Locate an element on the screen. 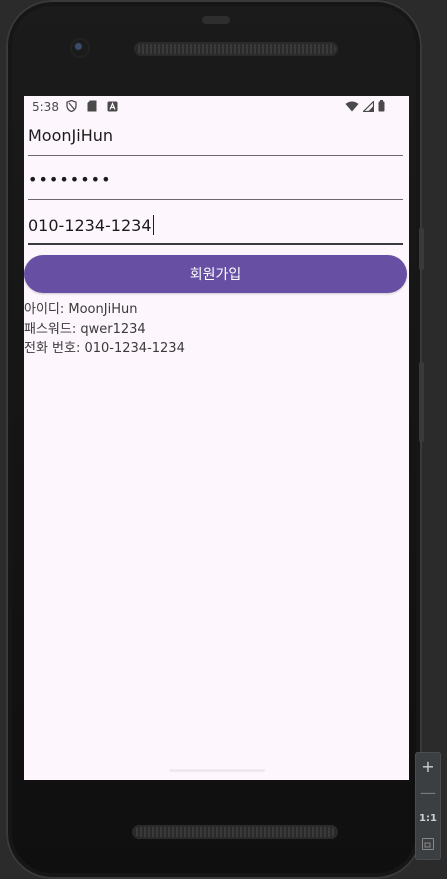 The width and height of the screenshot is (447, 879). fit-screen-button is located at coordinates (428, 844).